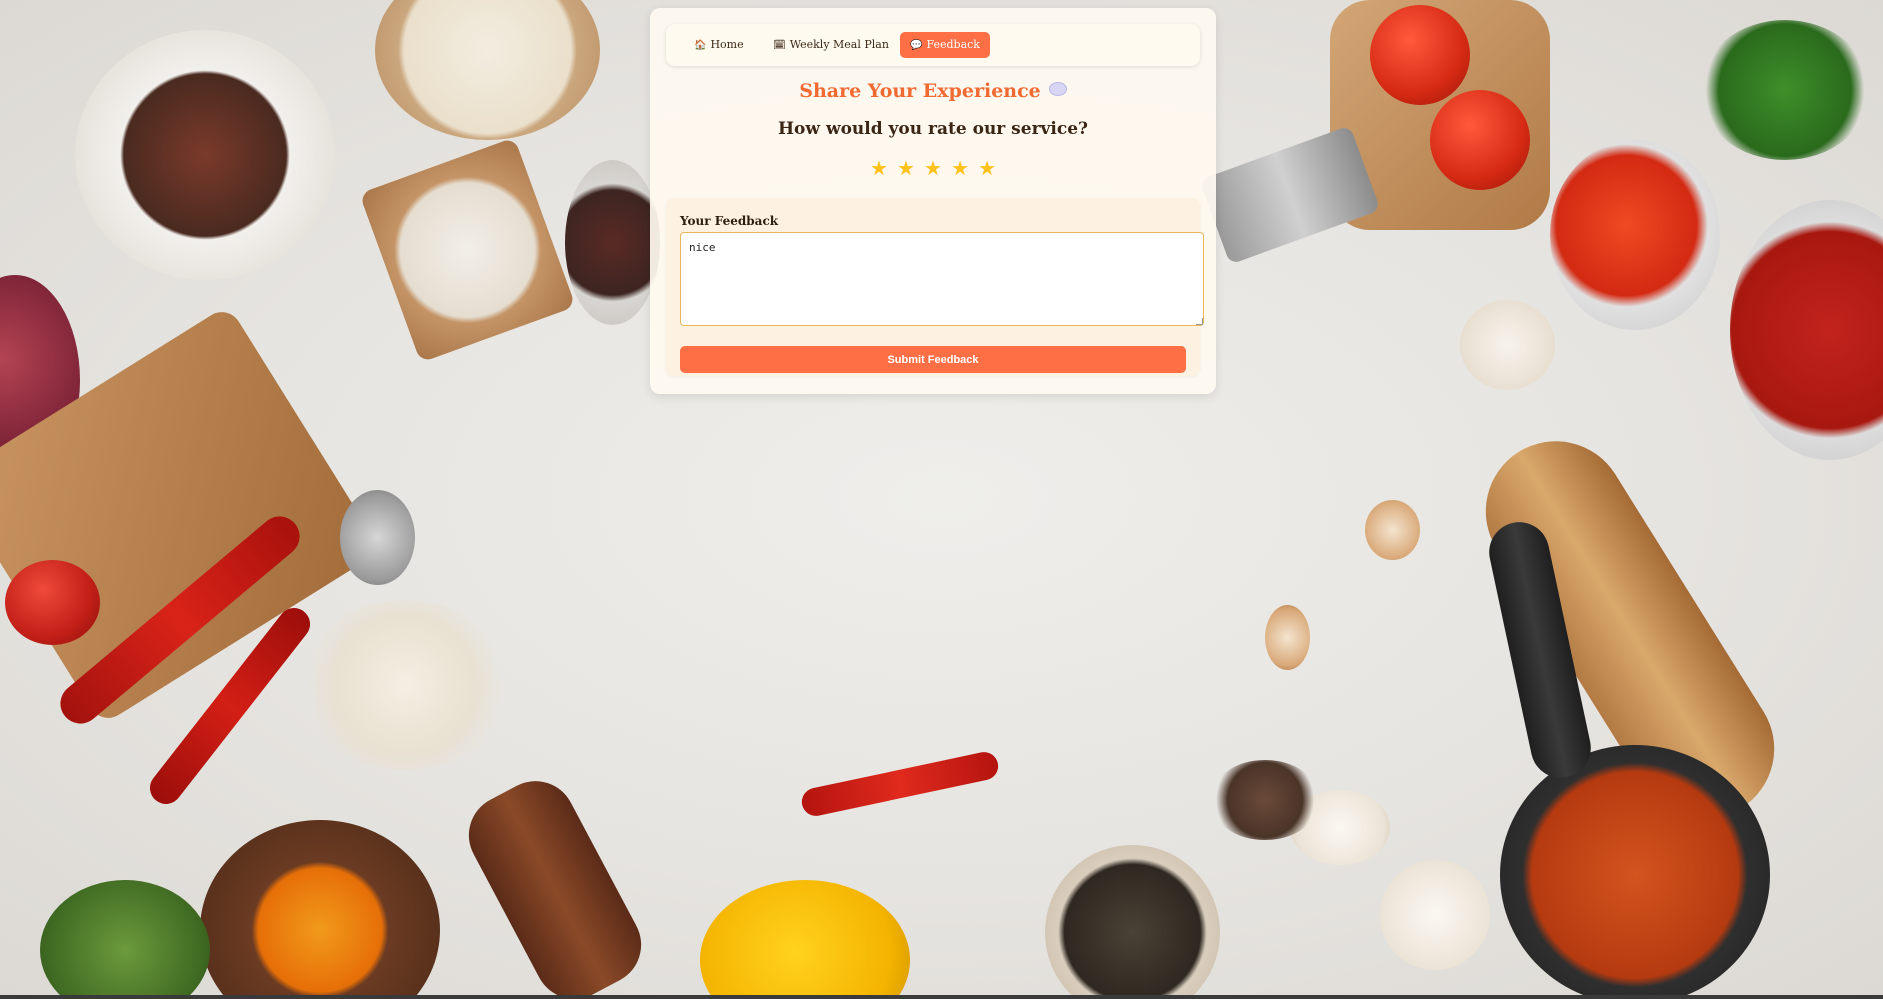 Image resolution: width=1883 pixels, height=999 pixels. Describe the element at coordinates (920, 91) in the screenshot. I see `page-title-text: Share Your Experience` at that location.